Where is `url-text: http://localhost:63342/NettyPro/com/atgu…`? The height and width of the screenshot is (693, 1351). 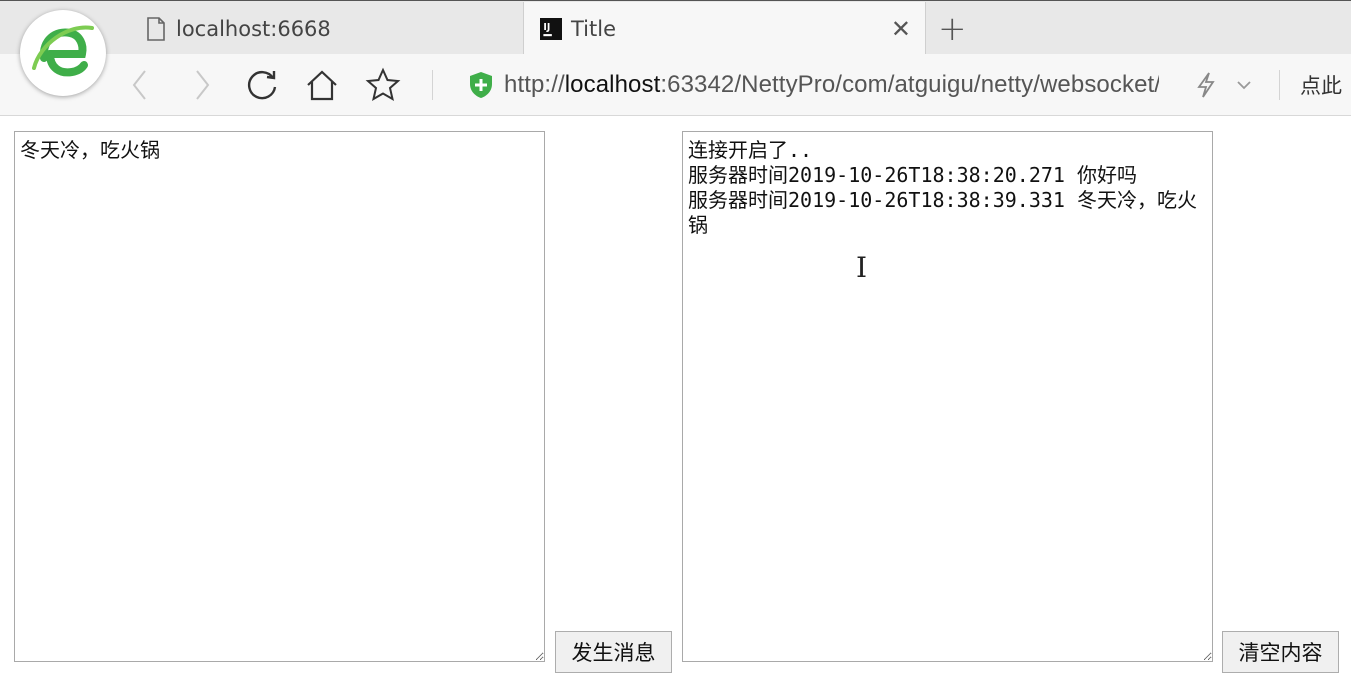 url-text: http://localhost:63342/NettyPro/com/atgu… is located at coordinates (831, 85).